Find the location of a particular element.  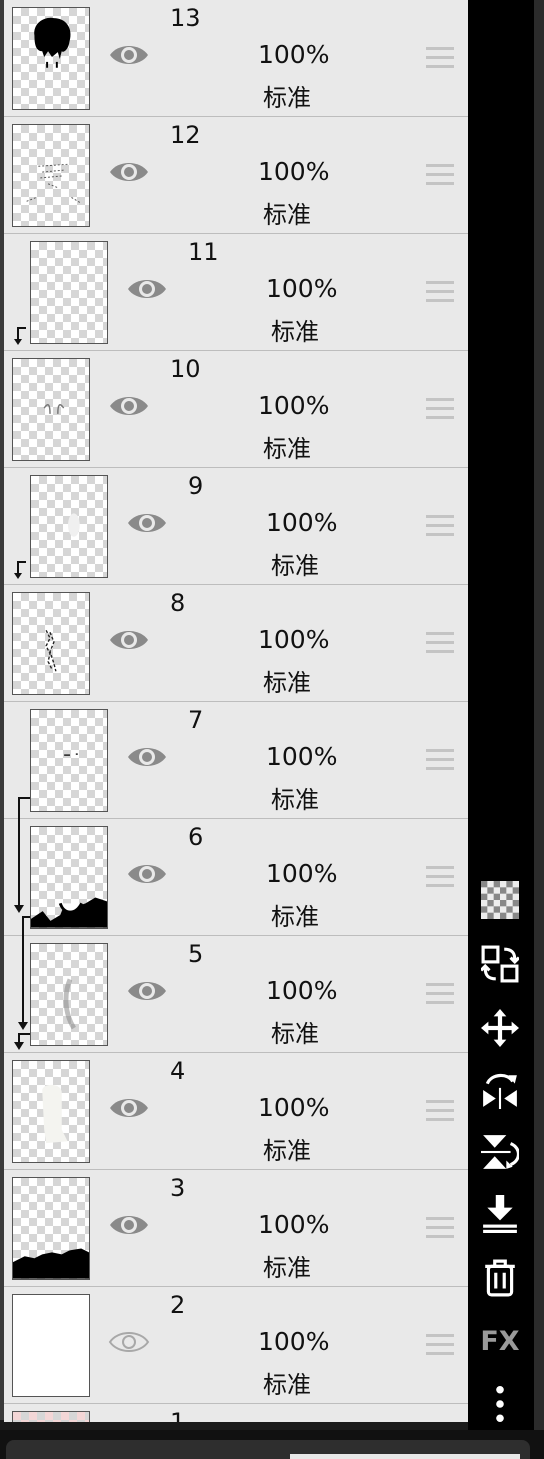

layer-number: 11 is located at coordinates (203, 252).